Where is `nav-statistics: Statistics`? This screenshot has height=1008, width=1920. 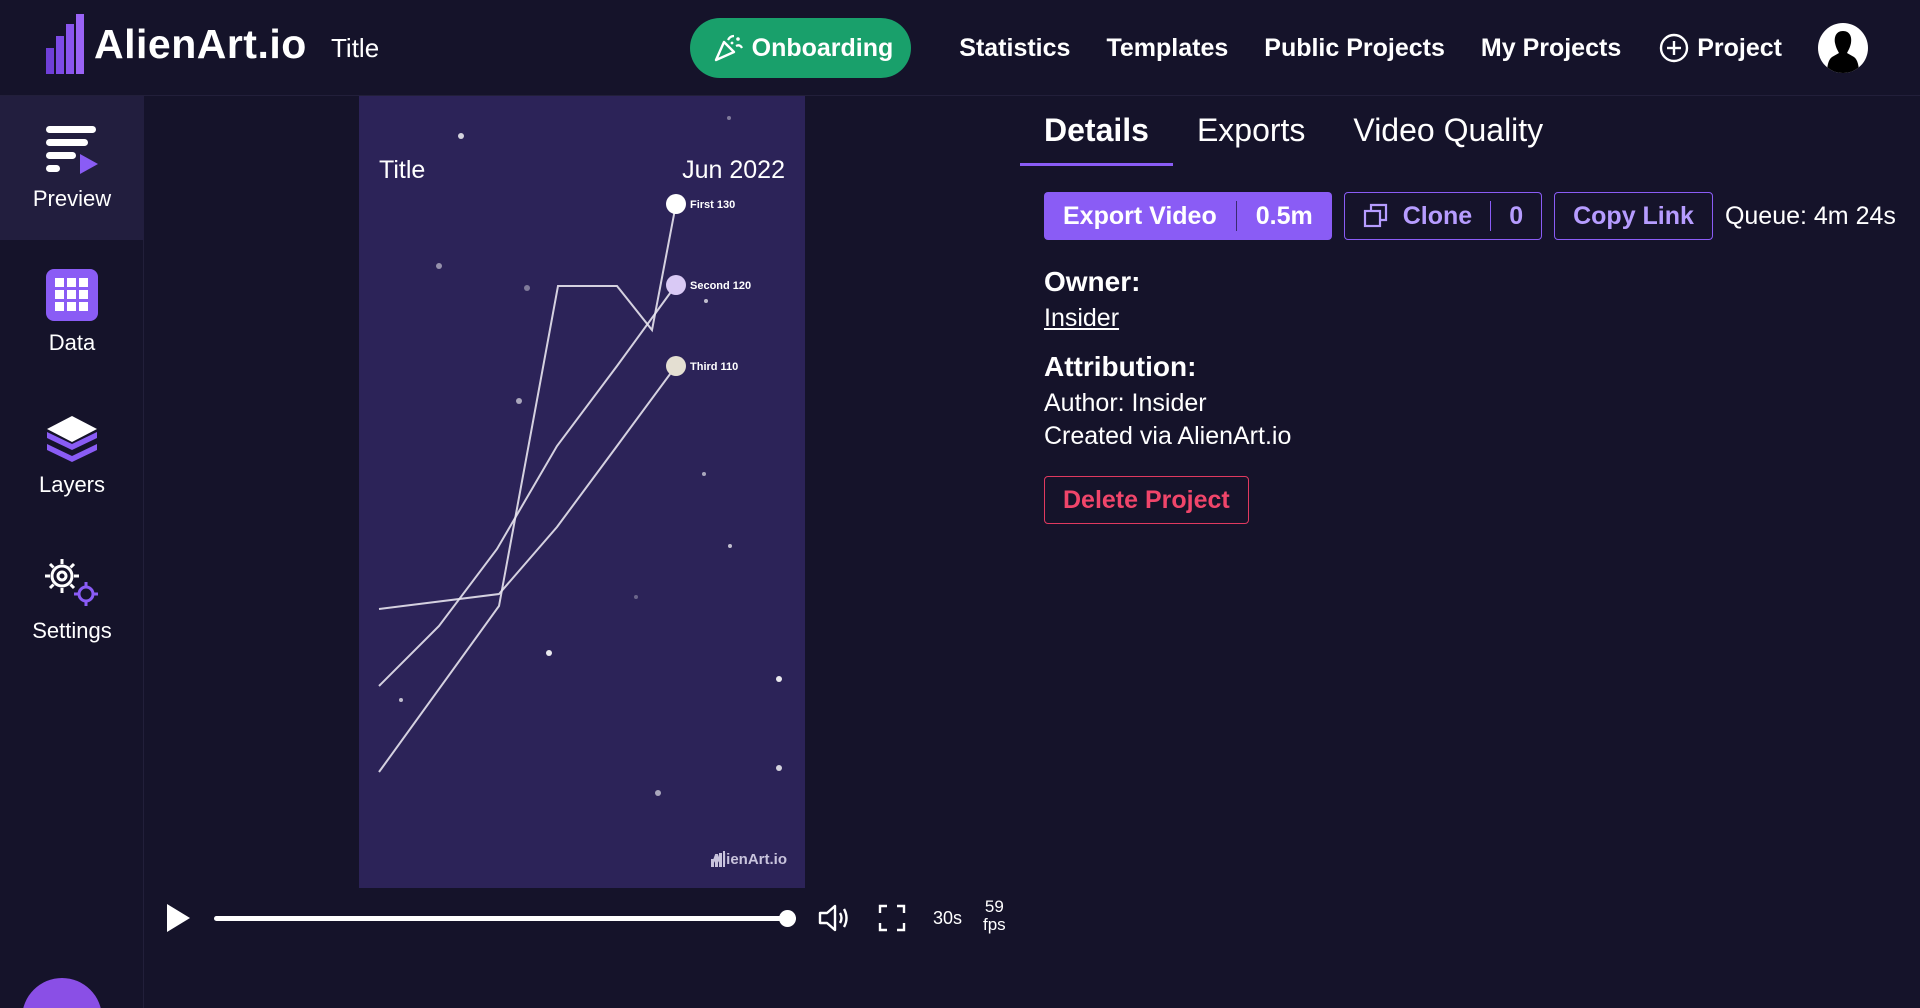 nav-statistics: Statistics is located at coordinates (1014, 48).